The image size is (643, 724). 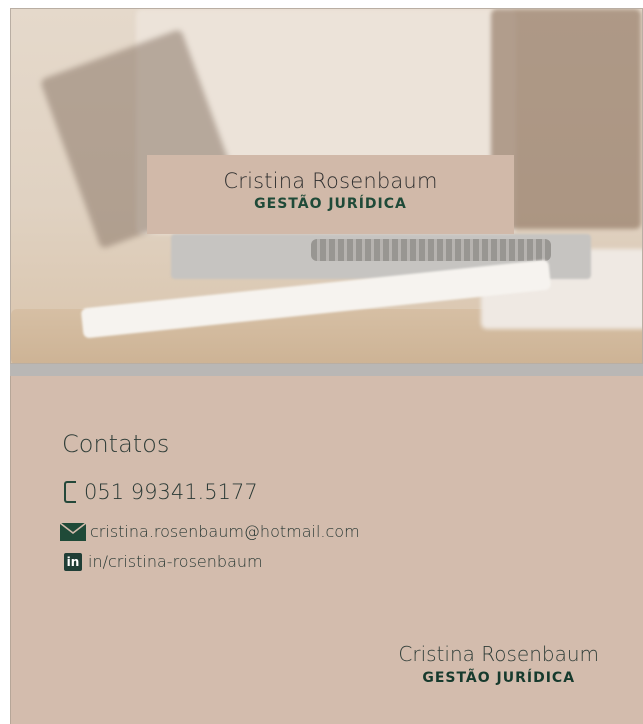 What do you see at coordinates (225, 531) in the screenshot?
I see `email-address: cristina.rosenbaum@hotmail.com` at bounding box center [225, 531].